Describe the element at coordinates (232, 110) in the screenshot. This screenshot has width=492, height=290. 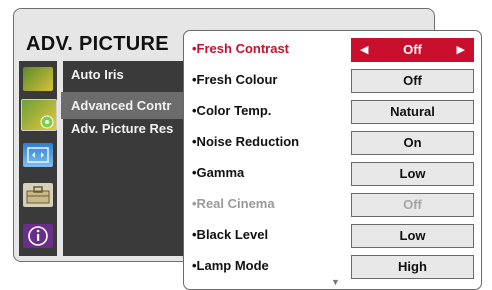
I see `option-label: •Color Temp.` at that location.